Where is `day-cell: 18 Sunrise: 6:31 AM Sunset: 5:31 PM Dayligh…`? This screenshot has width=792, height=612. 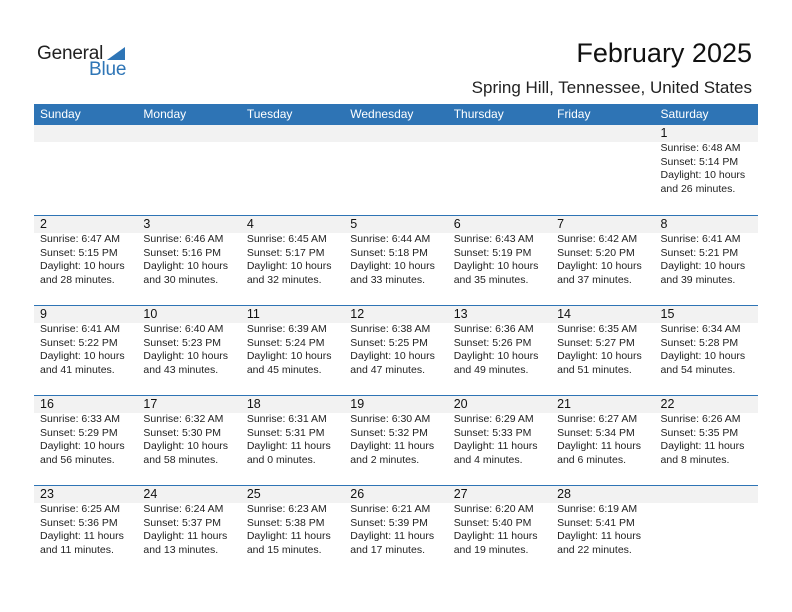
day-cell: 18 Sunrise: 6:31 AM Sunset: 5:31 PM Dayligh… is located at coordinates (292, 440).